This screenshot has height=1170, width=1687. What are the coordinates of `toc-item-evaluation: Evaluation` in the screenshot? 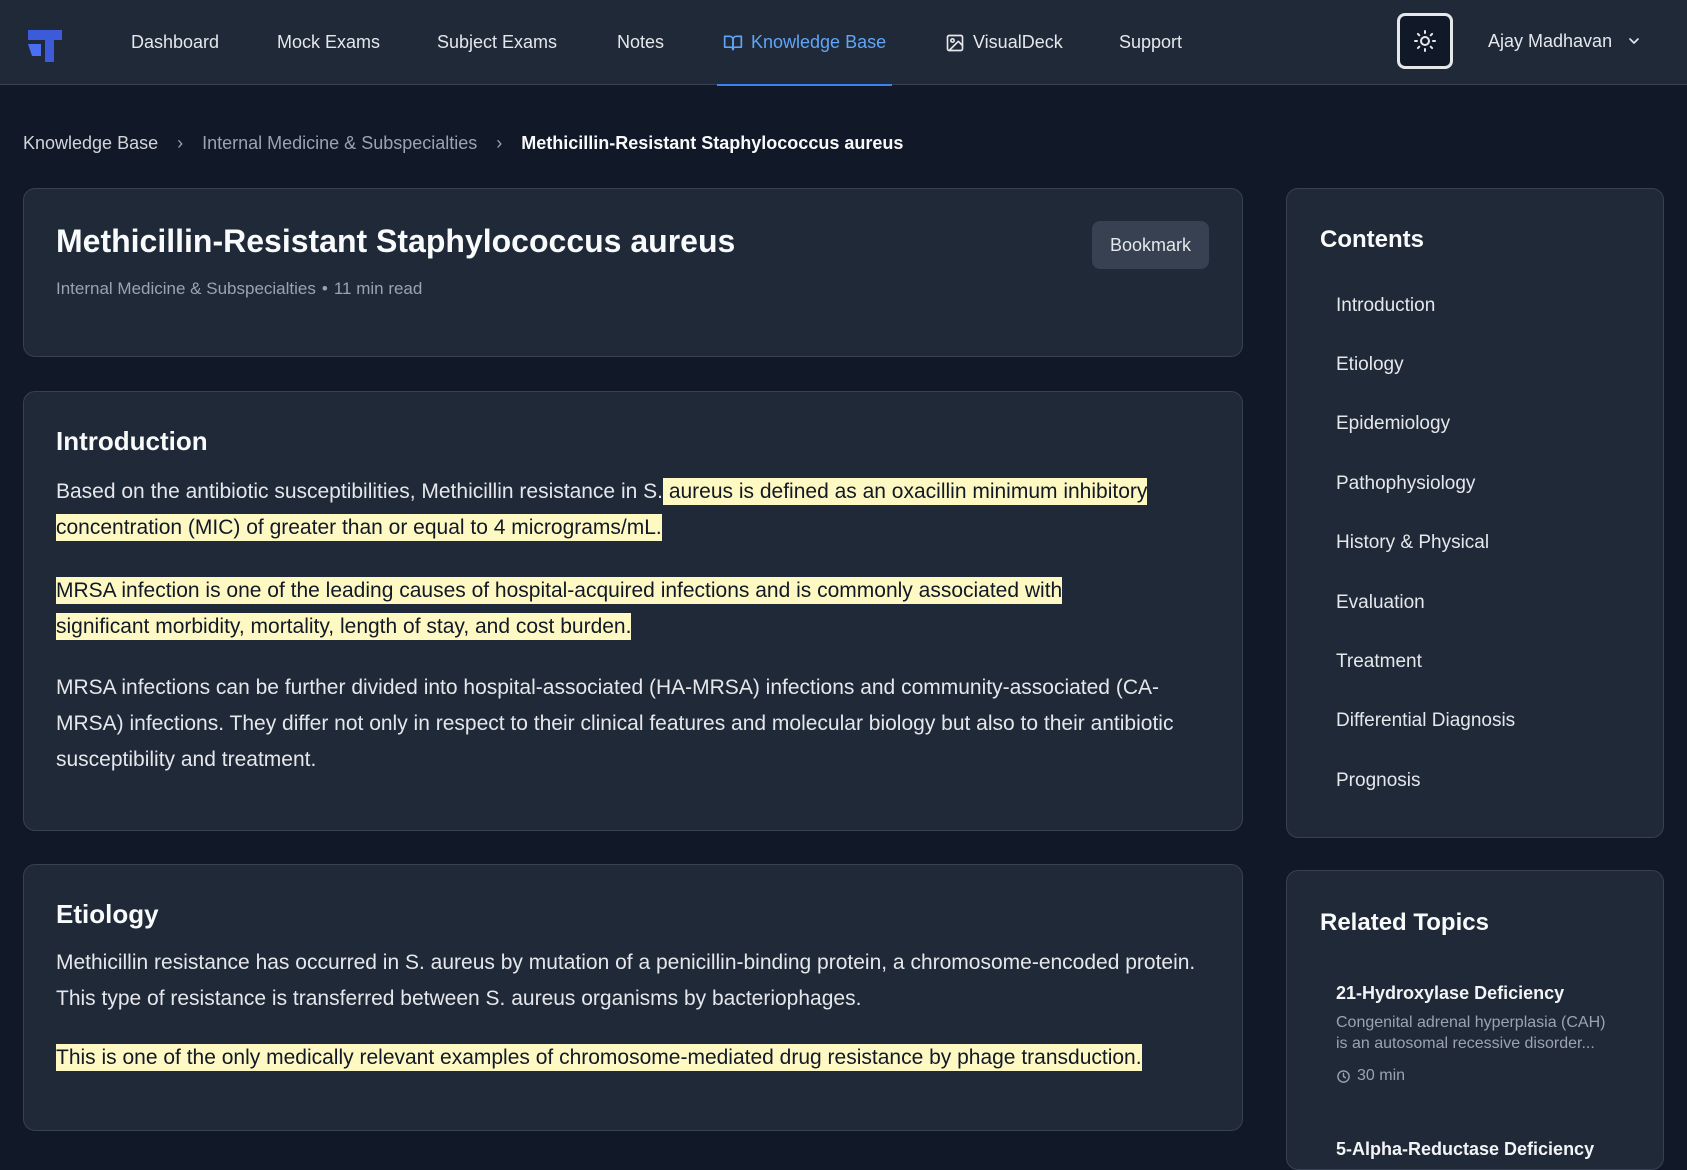 It's located at (1380, 603).